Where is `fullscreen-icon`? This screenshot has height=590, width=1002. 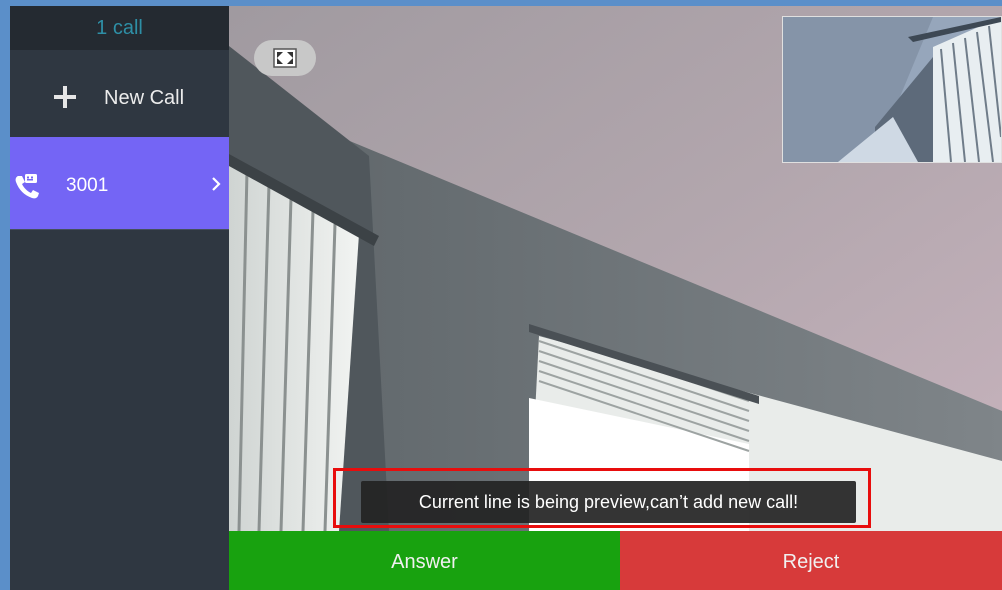 fullscreen-icon is located at coordinates (285, 58).